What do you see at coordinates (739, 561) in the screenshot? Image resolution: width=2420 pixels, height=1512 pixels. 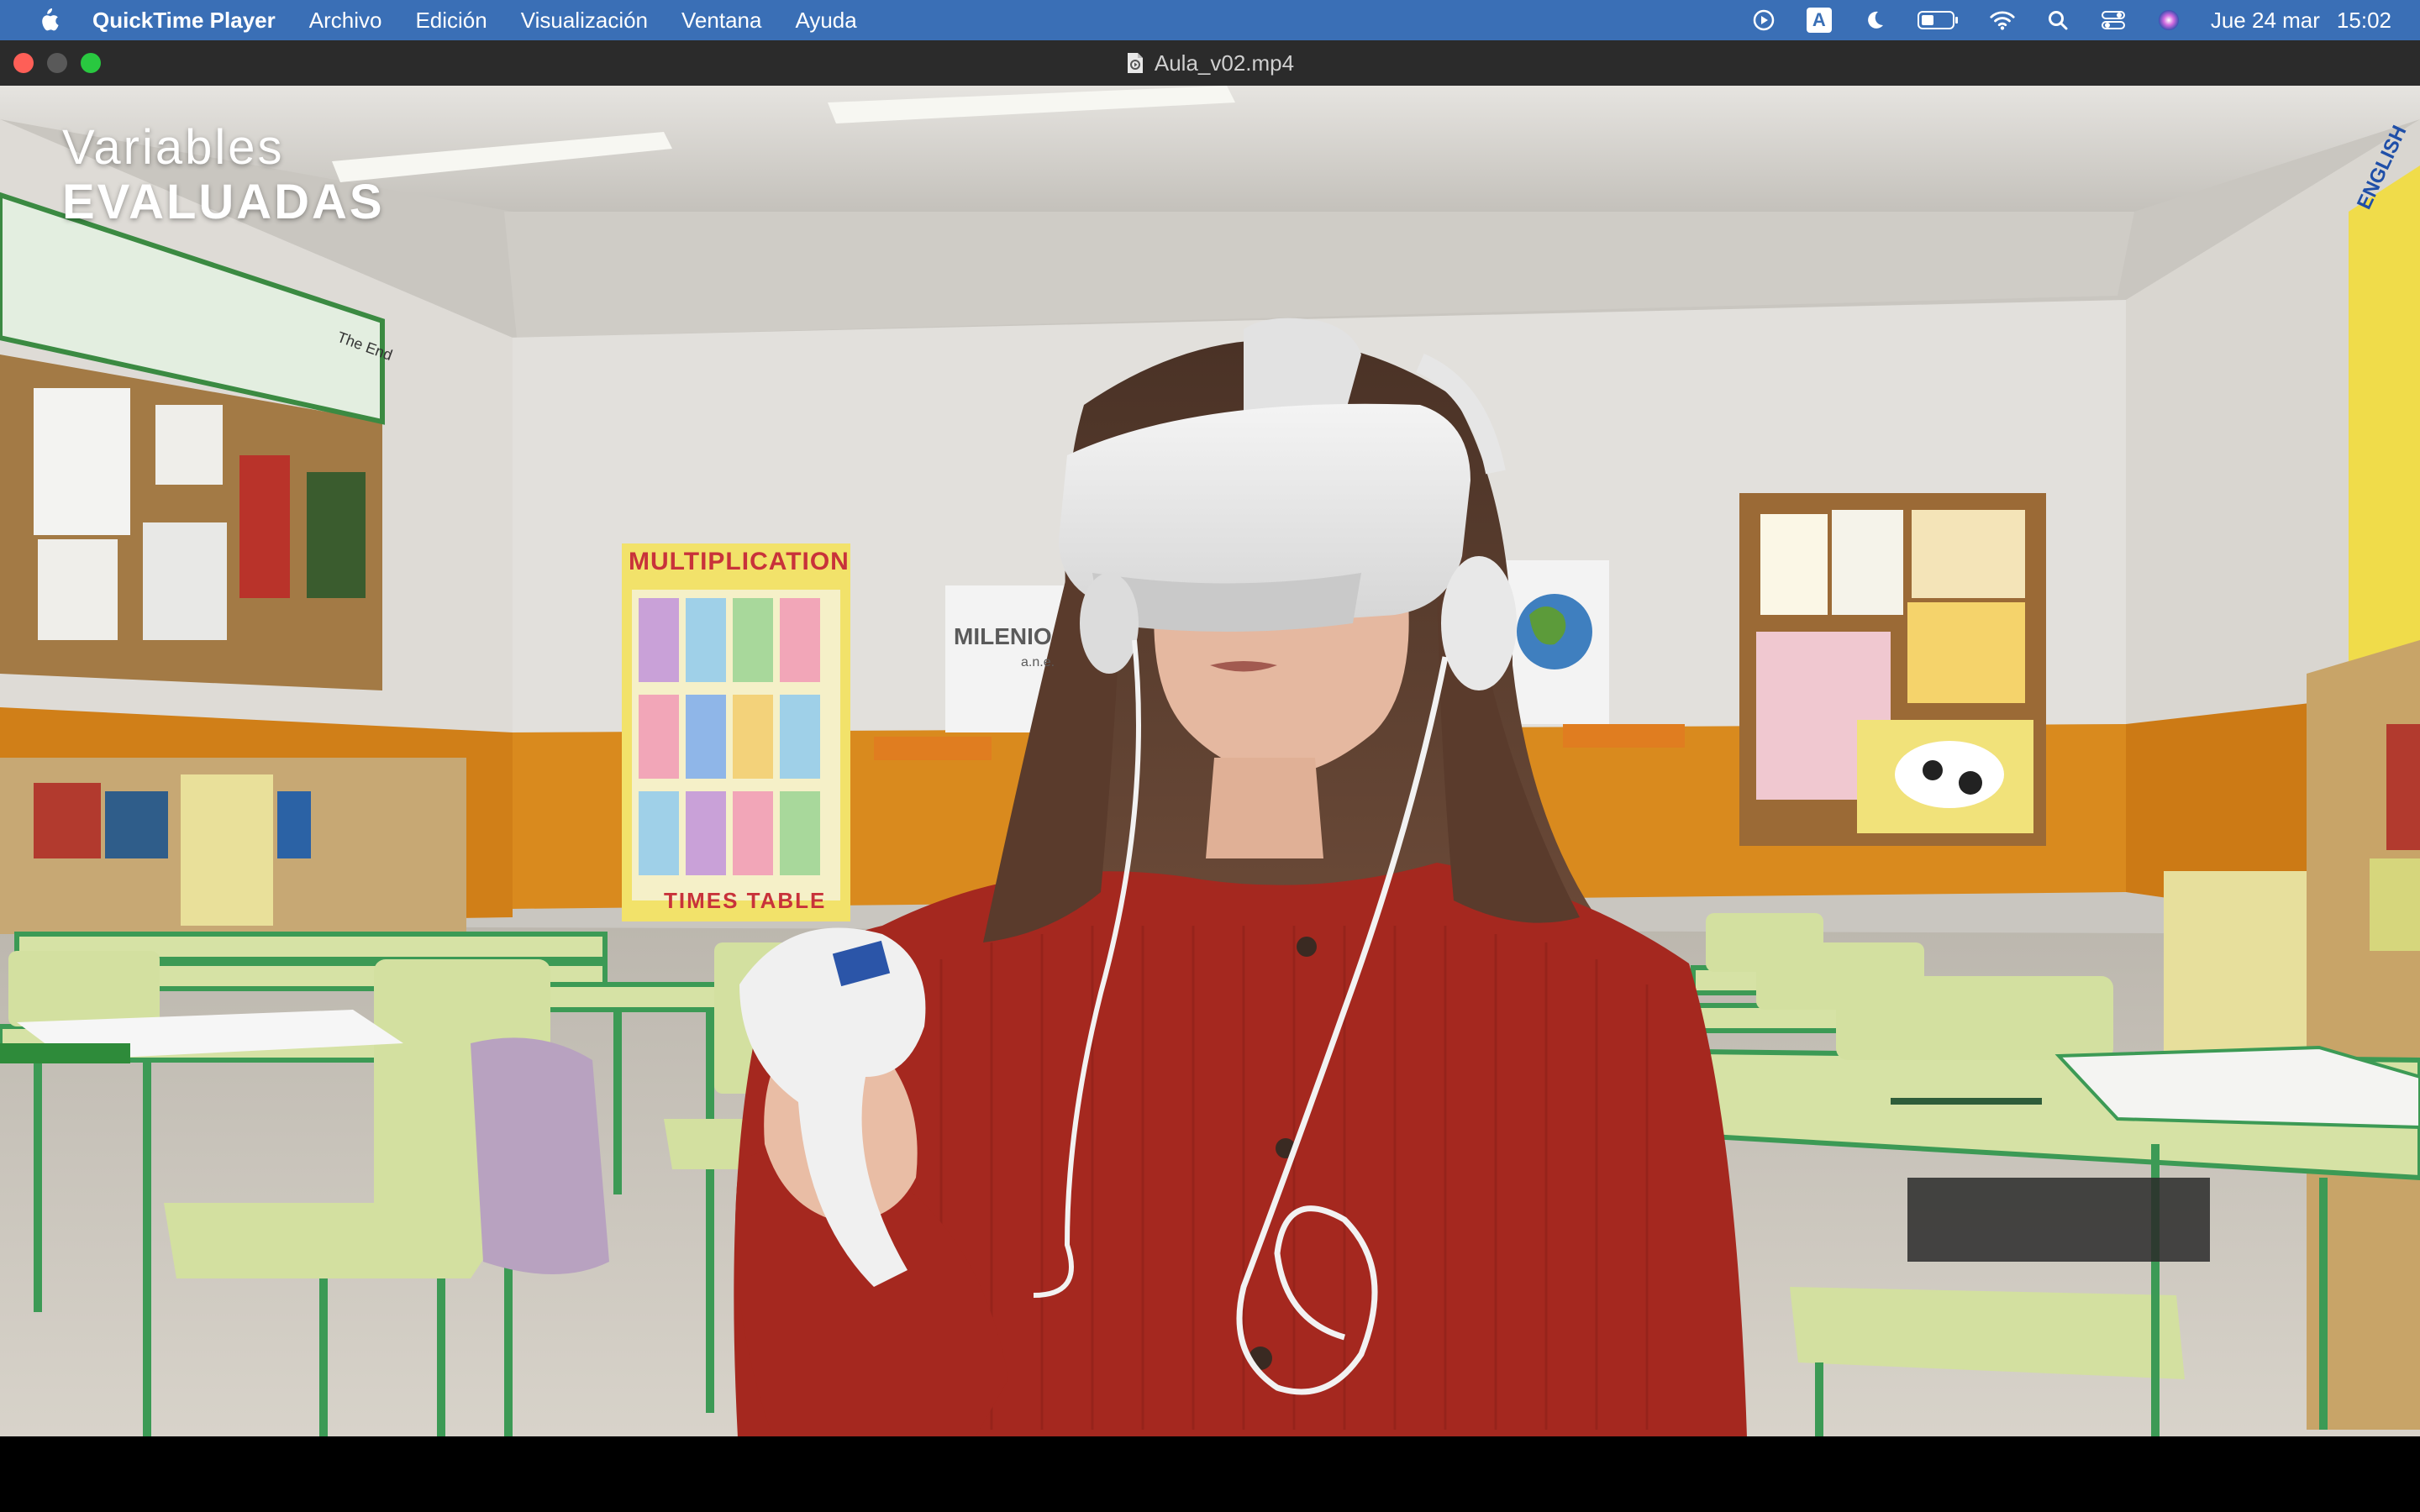 I see `multiplication-poster-title: MULTIPLICATION` at bounding box center [739, 561].